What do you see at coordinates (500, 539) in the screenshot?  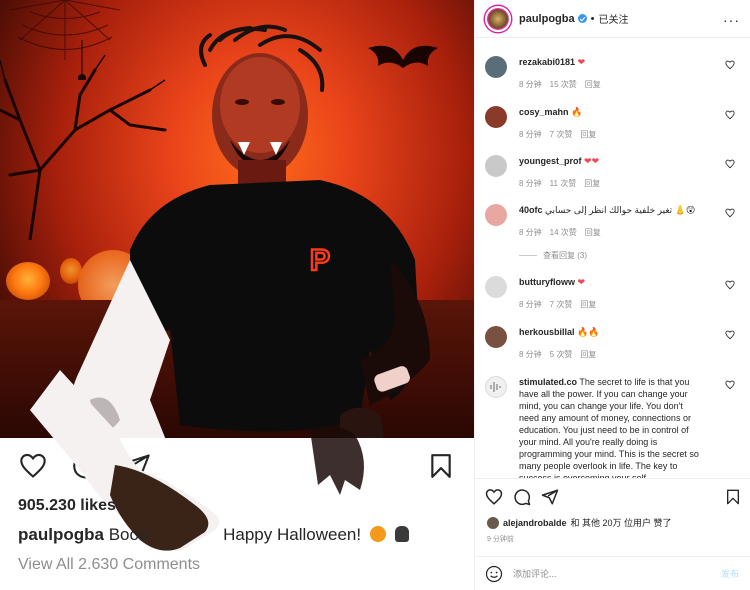 I see `post-timestamp: 9 分钟前` at bounding box center [500, 539].